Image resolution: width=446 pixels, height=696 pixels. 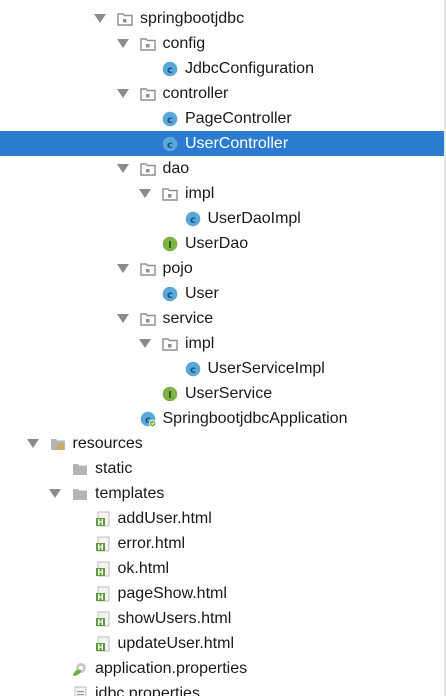 What do you see at coordinates (223, 518) in the screenshot?
I see `tree-row: HaddUser.html` at bounding box center [223, 518].